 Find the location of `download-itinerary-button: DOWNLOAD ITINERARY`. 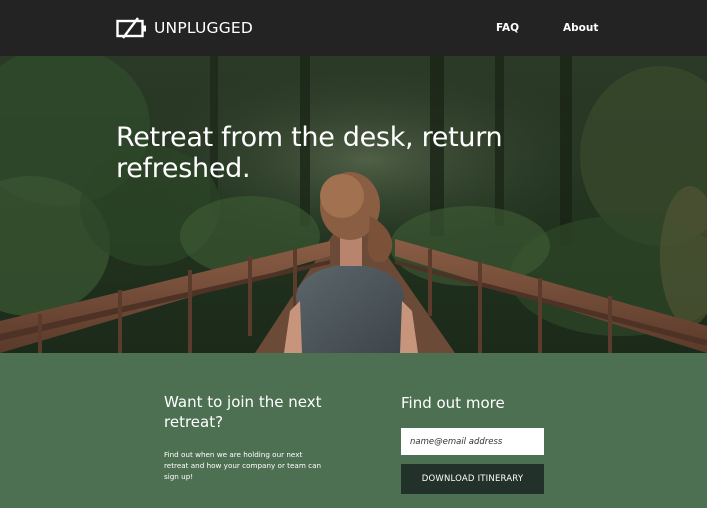

download-itinerary-button: DOWNLOAD ITINERARY is located at coordinates (472, 479).